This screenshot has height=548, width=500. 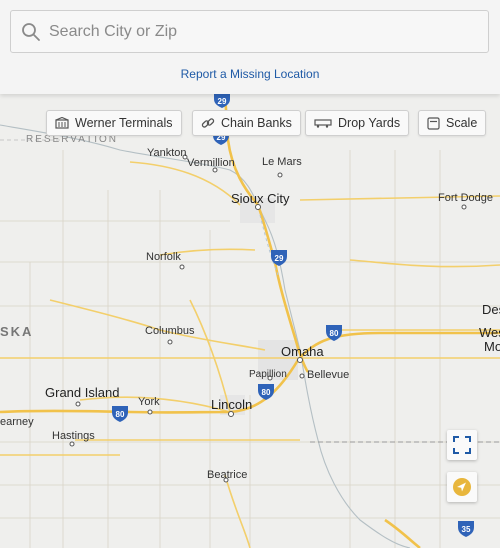 I want to click on link-icon, so click(x=208, y=123).